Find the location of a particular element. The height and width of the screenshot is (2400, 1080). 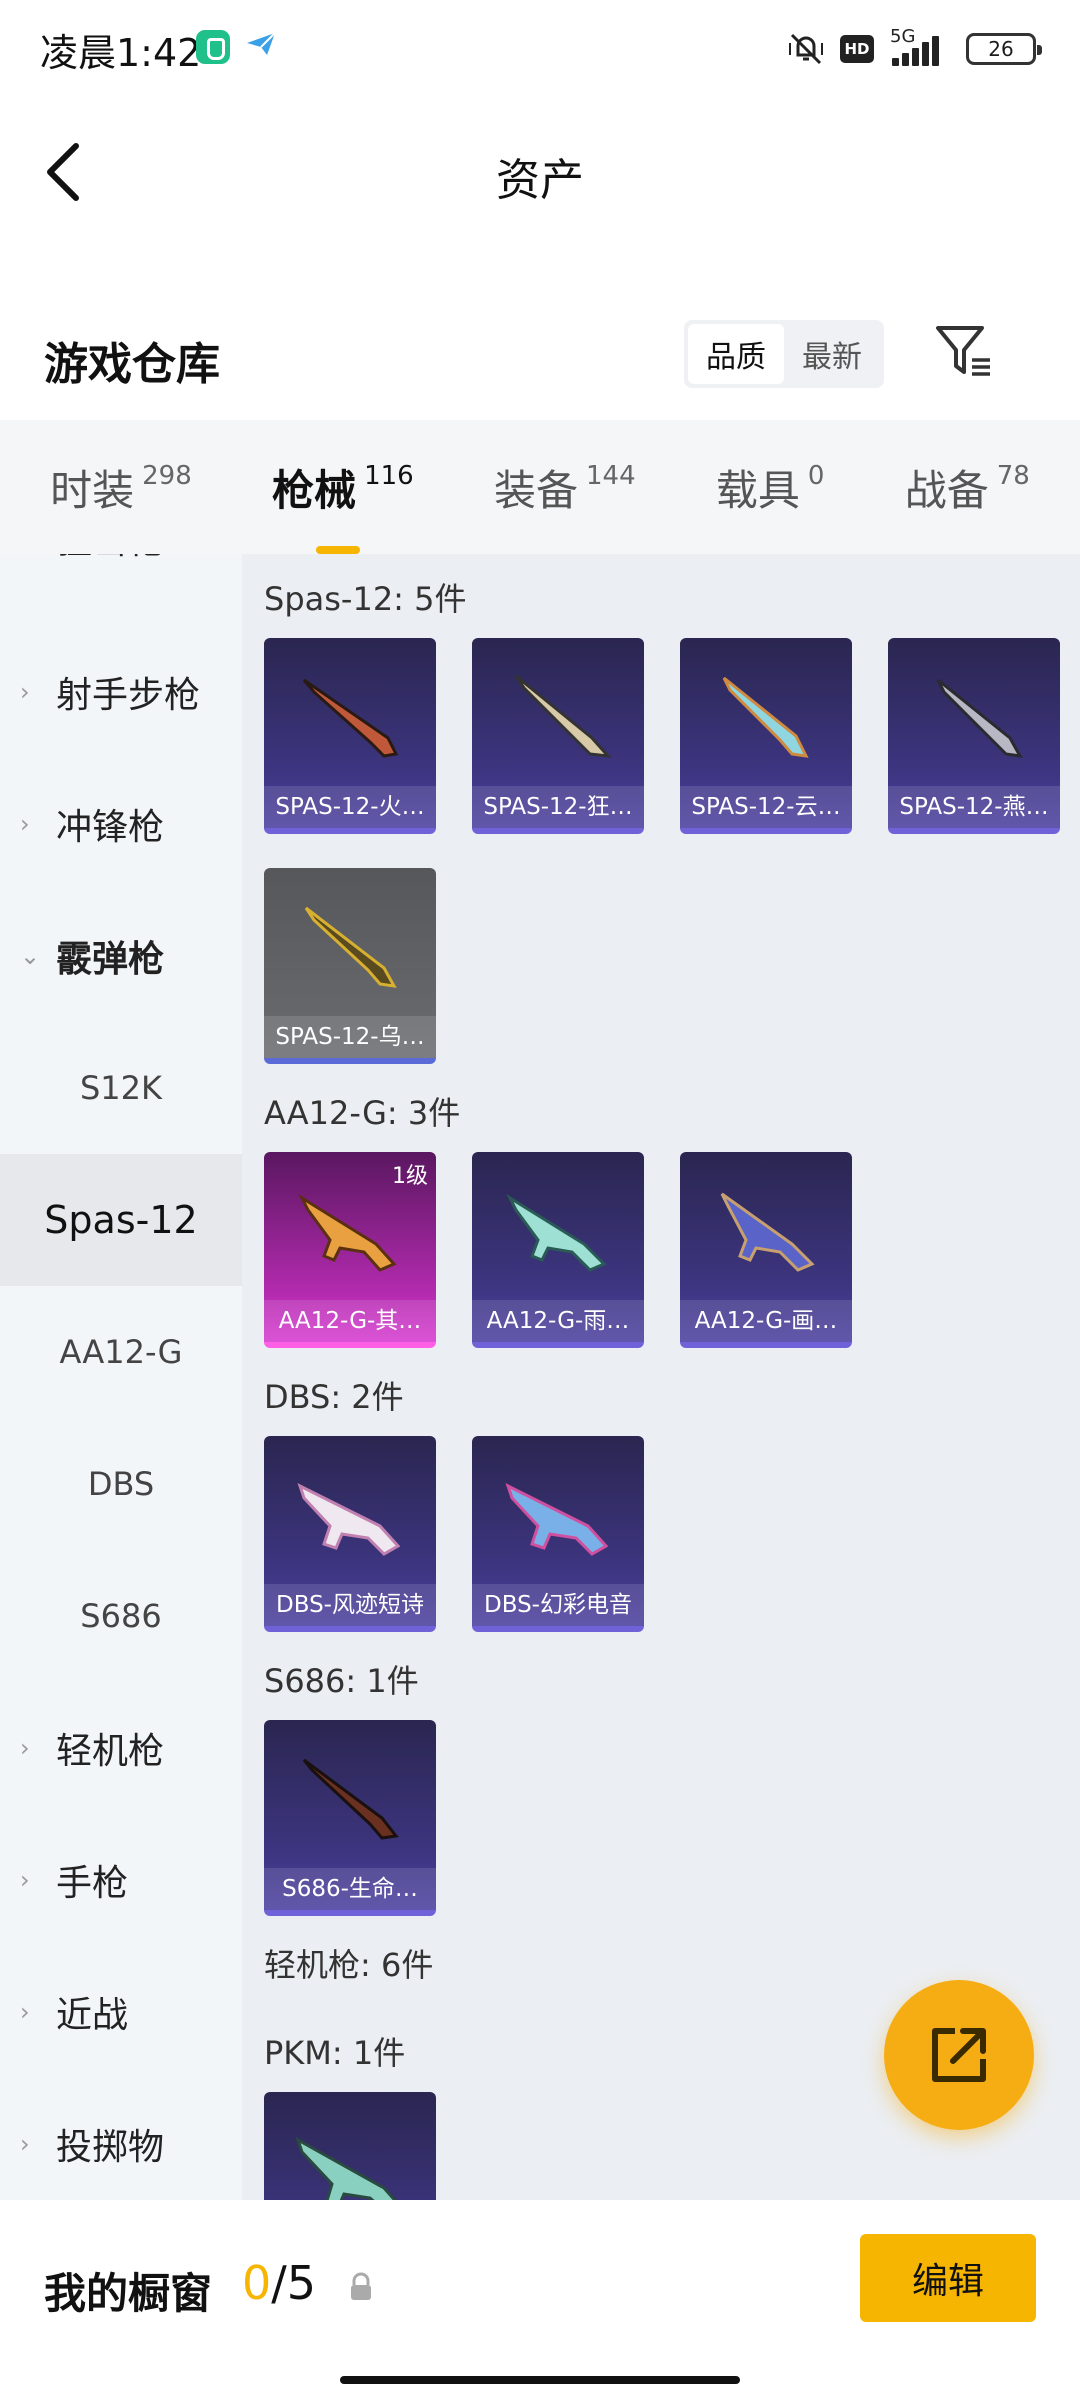

chevron-down-icon: ⌄ is located at coordinates (30, 956).